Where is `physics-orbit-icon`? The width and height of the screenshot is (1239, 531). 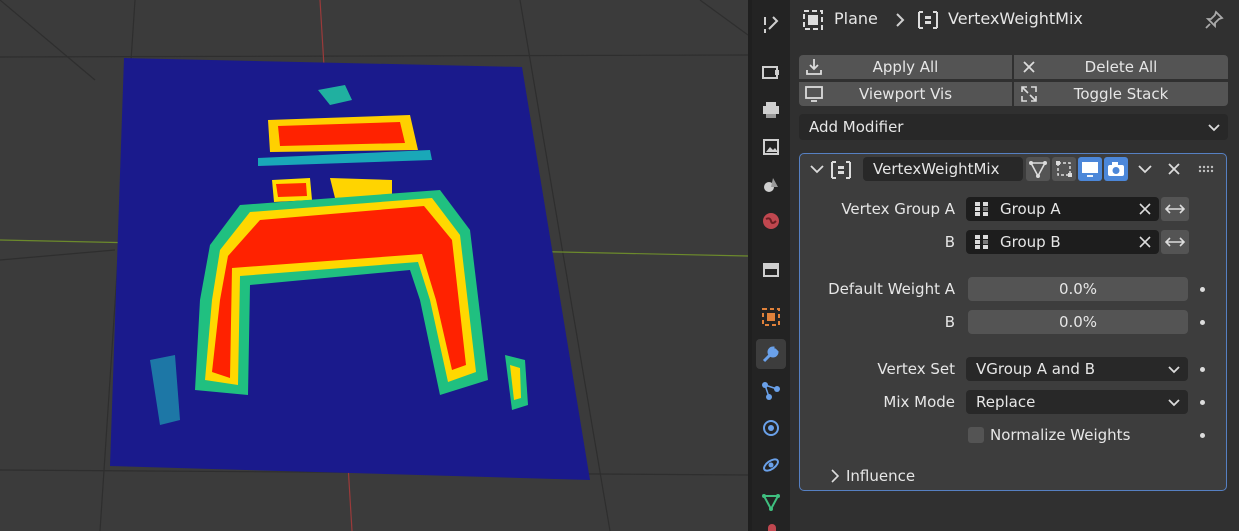
physics-orbit-icon is located at coordinates (771, 428).